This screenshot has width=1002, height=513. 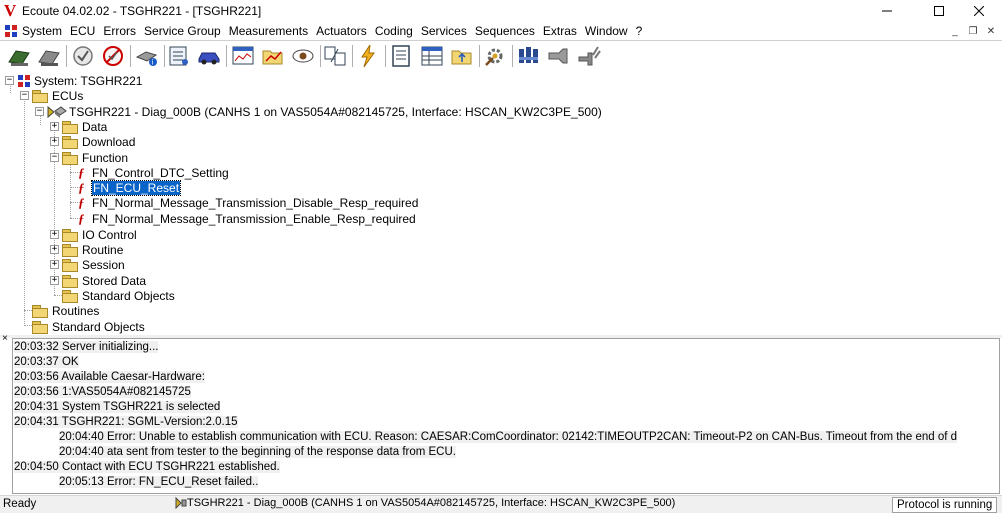 I want to click on document-button, so click(x=401, y=56).